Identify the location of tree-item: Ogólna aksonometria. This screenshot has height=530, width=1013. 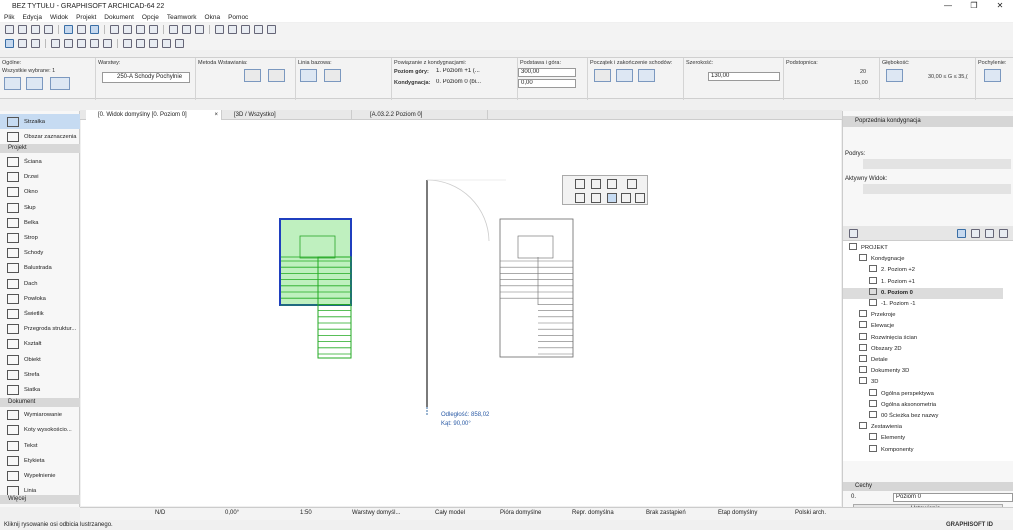
(923, 405).